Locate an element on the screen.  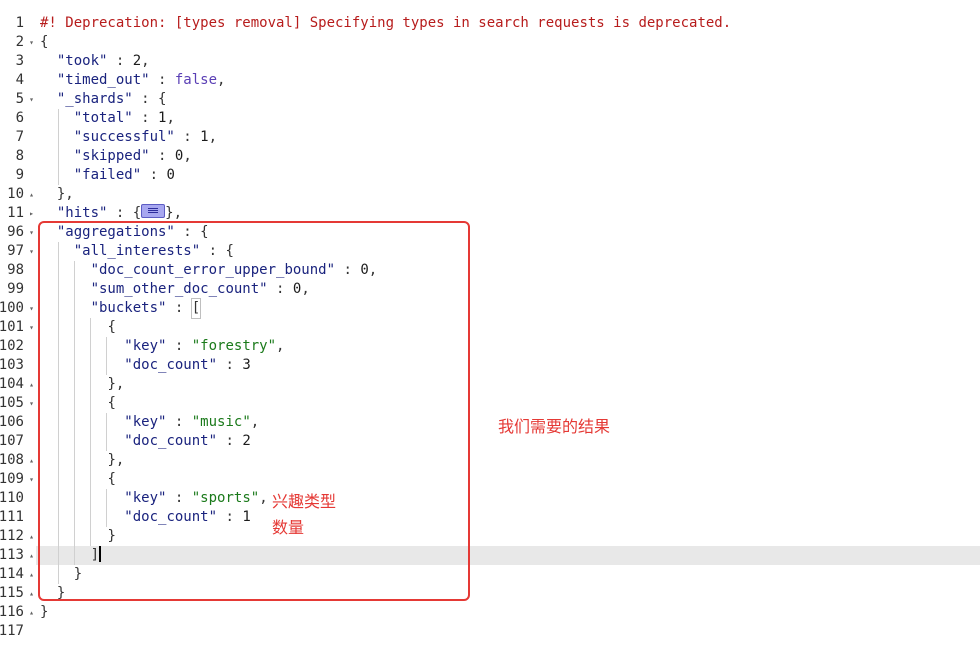
line-number: 99 is located at coordinates (15, 289).